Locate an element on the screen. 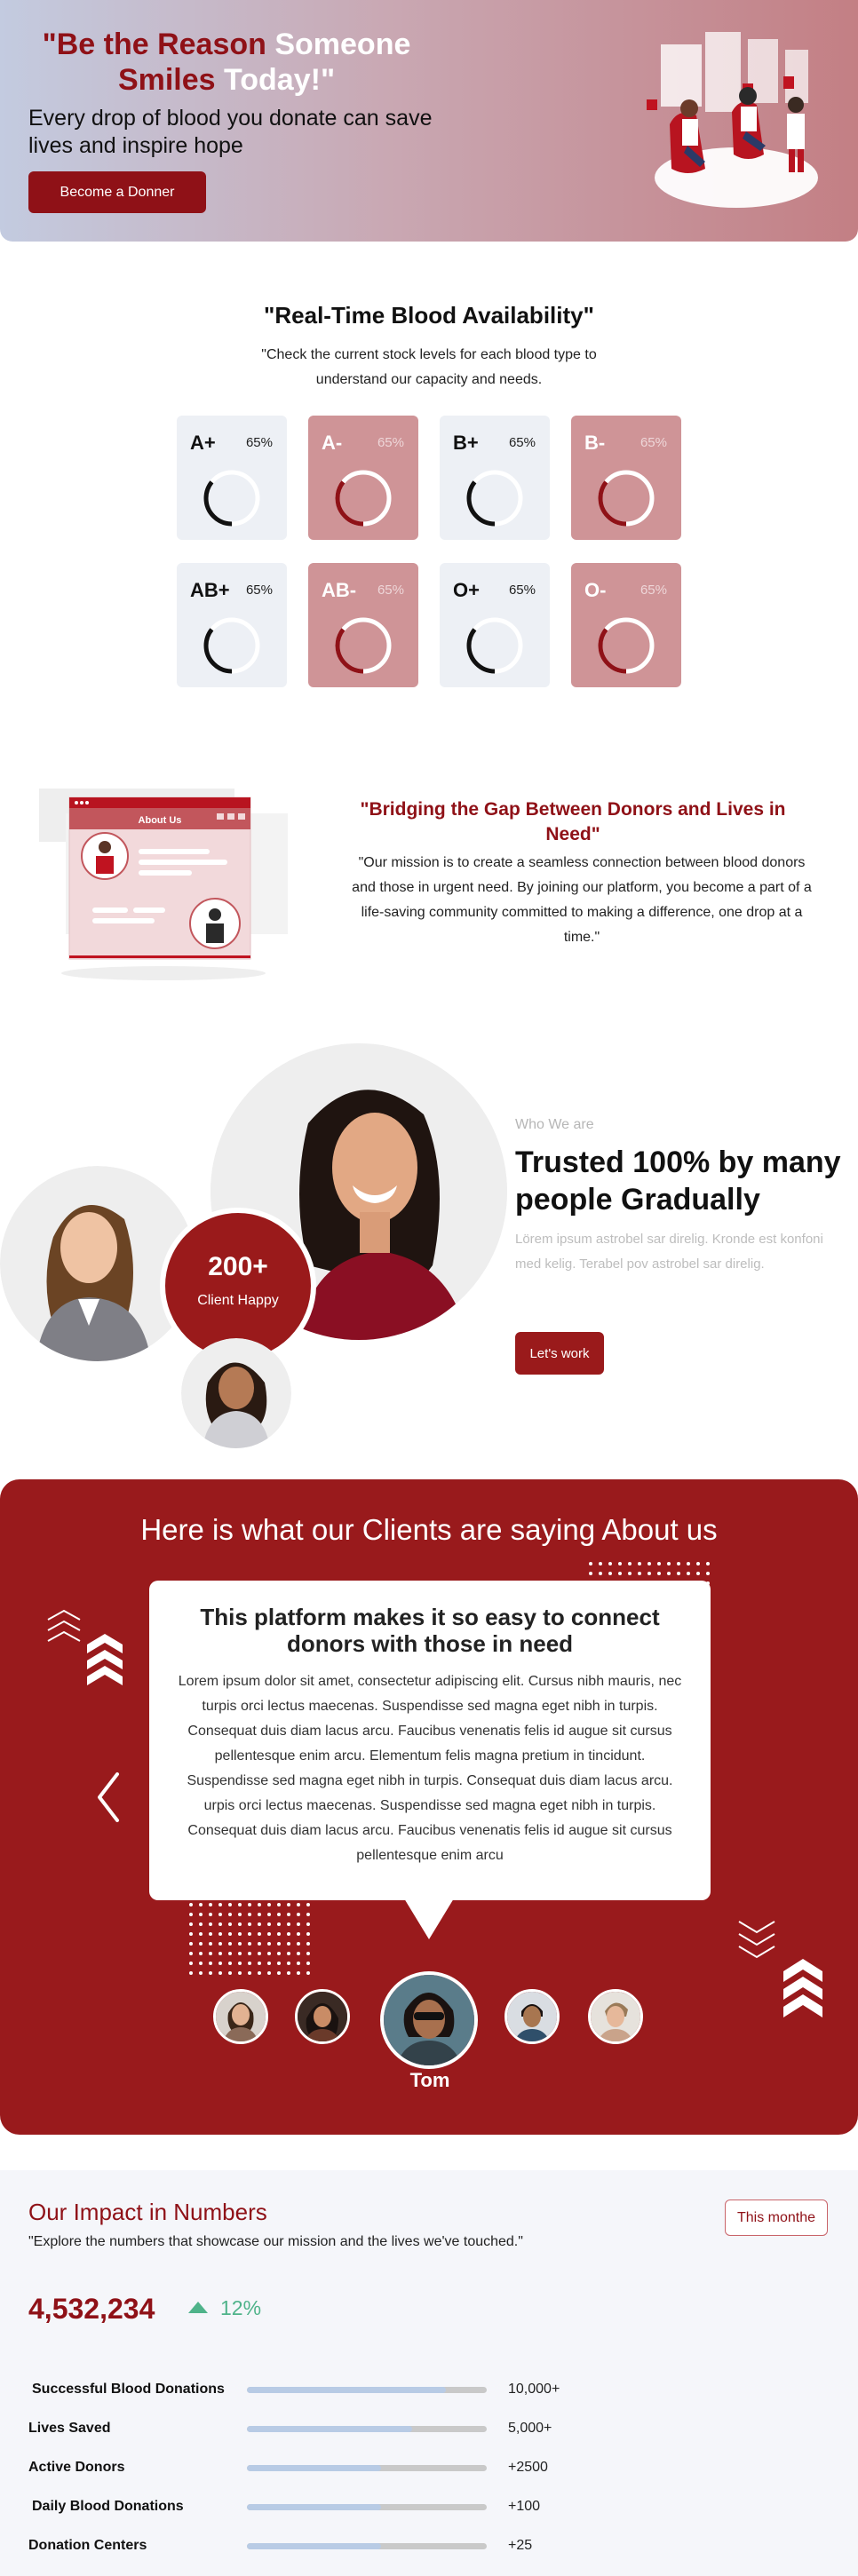 Image resolution: width=858 pixels, height=2576 pixels. blood-card-AB-neg: AB- 65% is located at coordinates (363, 625).